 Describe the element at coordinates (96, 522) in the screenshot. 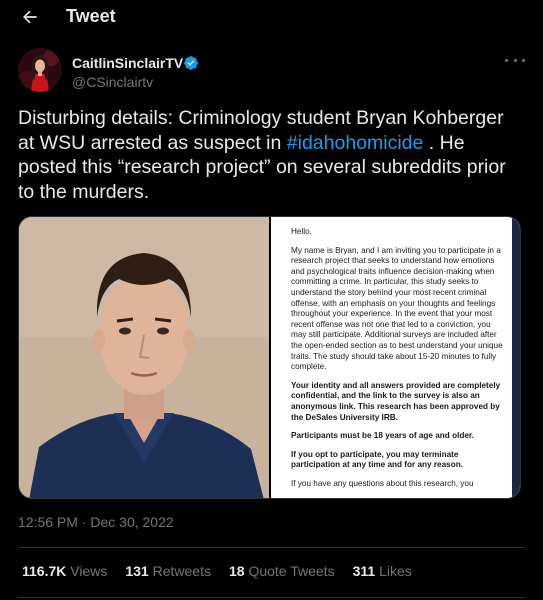

I see `tweet-timestamp: 12:56 PM · Dec 30, 2022` at that location.